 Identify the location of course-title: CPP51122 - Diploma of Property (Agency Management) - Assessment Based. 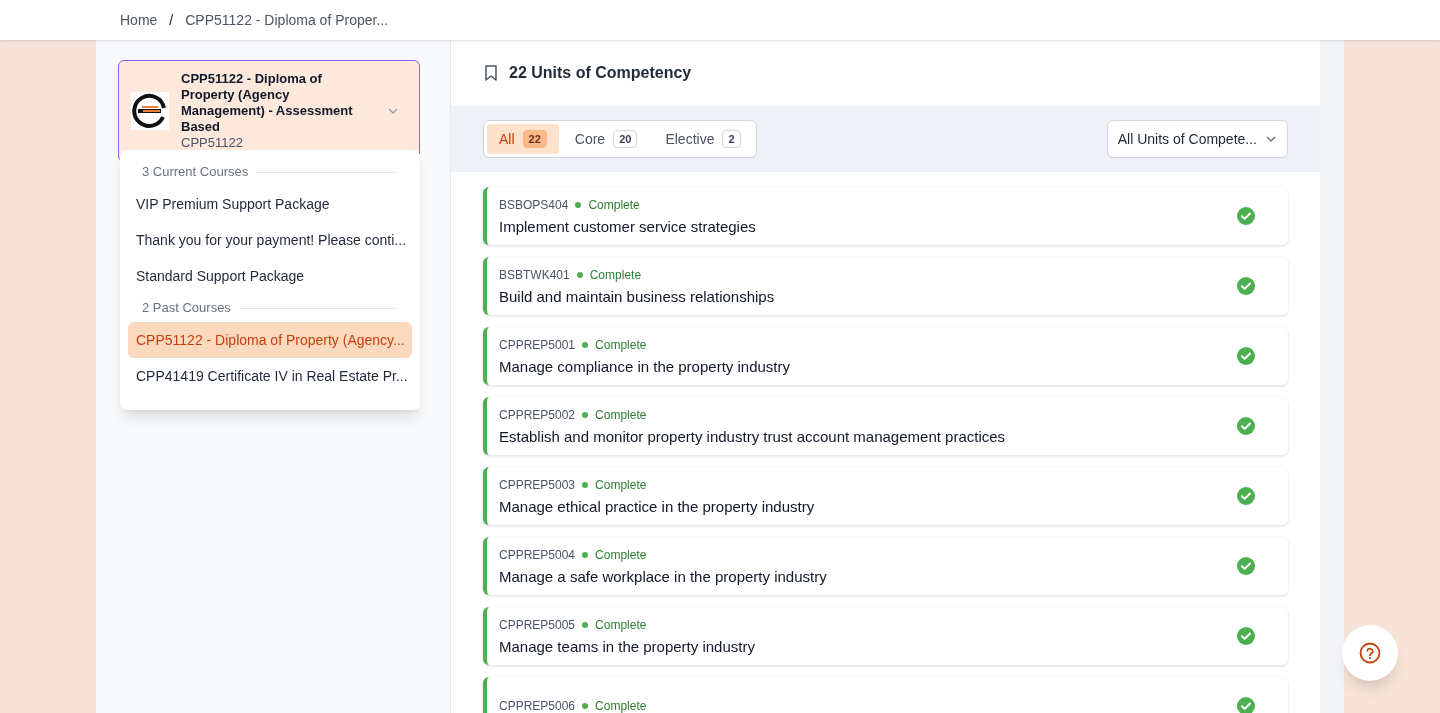
(267, 103).